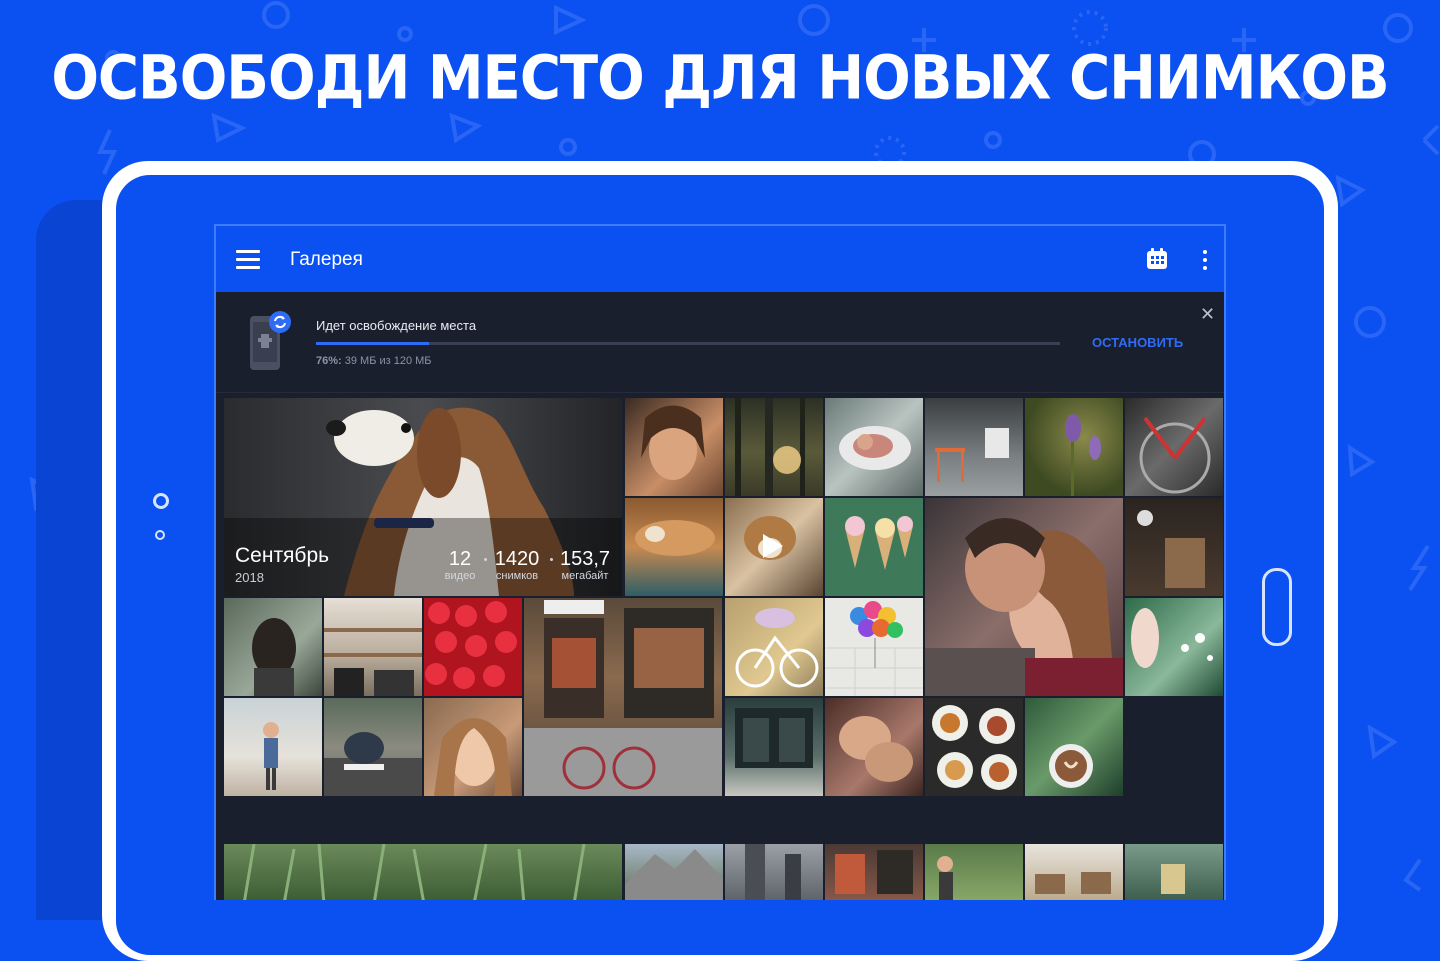 This screenshot has height=961, width=1440. Describe the element at coordinates (161, 501) in the screenshot. I see `tablet-camera` at that location.